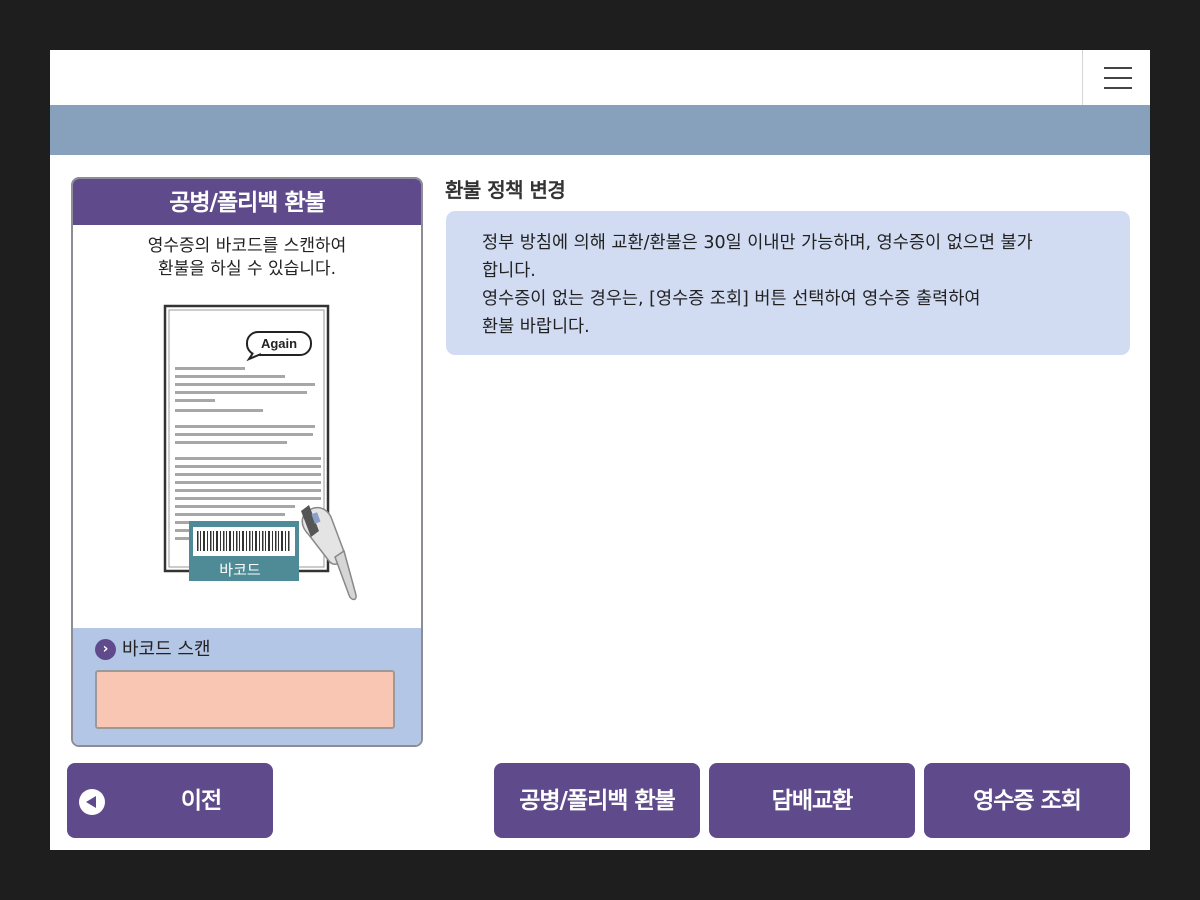 Image resolution: width=1200 pixels, height=900 pixels. I want to click on barcode-scan-area: › 바코드 스캔, so click(247, 686).